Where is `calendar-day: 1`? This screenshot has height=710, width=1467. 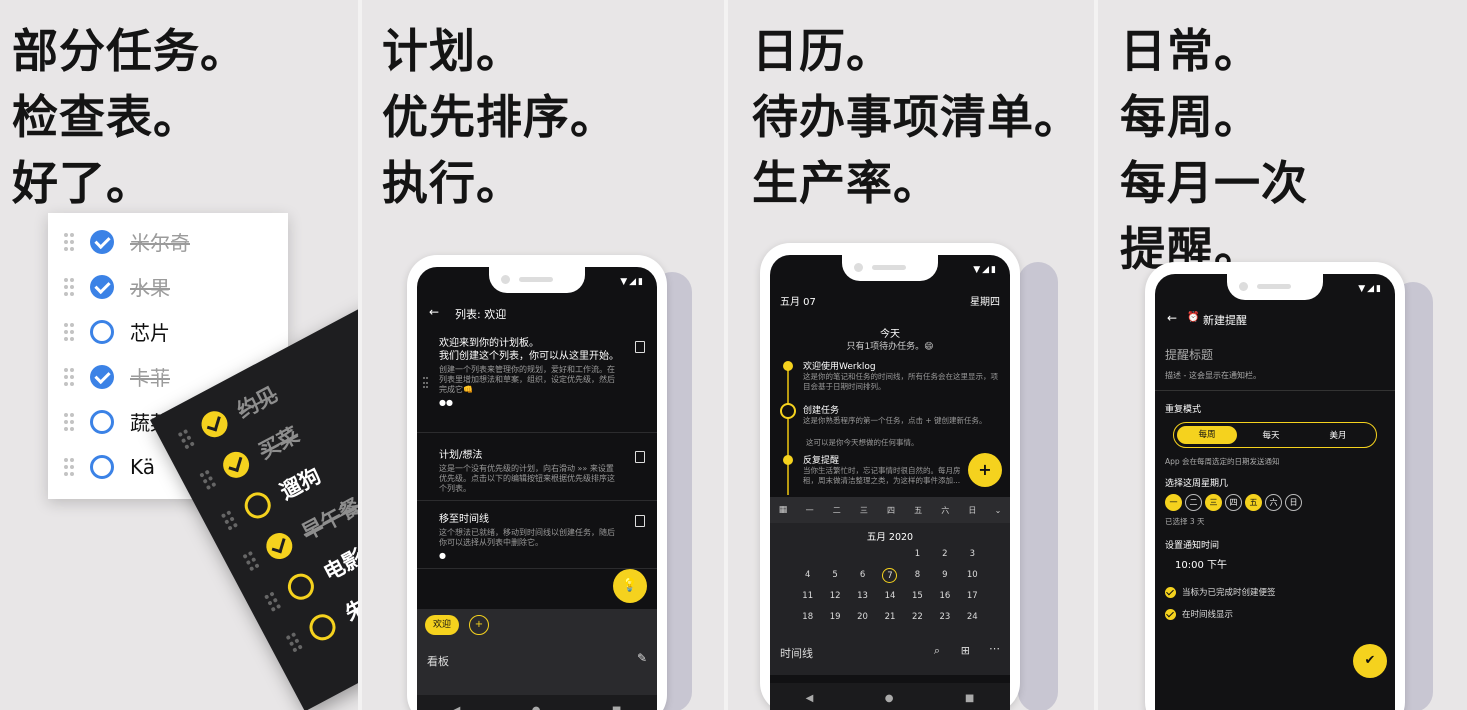
calendar-day: 1 is located at coordinates (917, 554).